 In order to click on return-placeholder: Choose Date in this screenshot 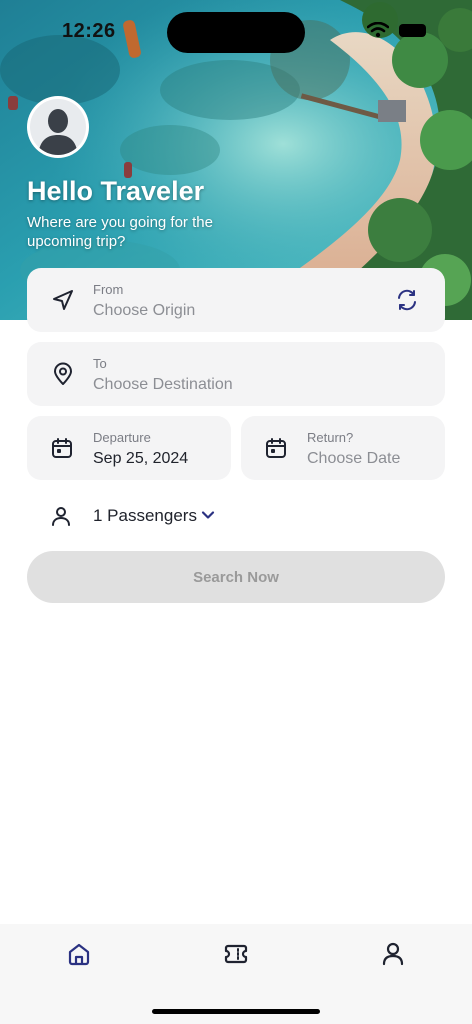, I will do `click(354, 458)`.